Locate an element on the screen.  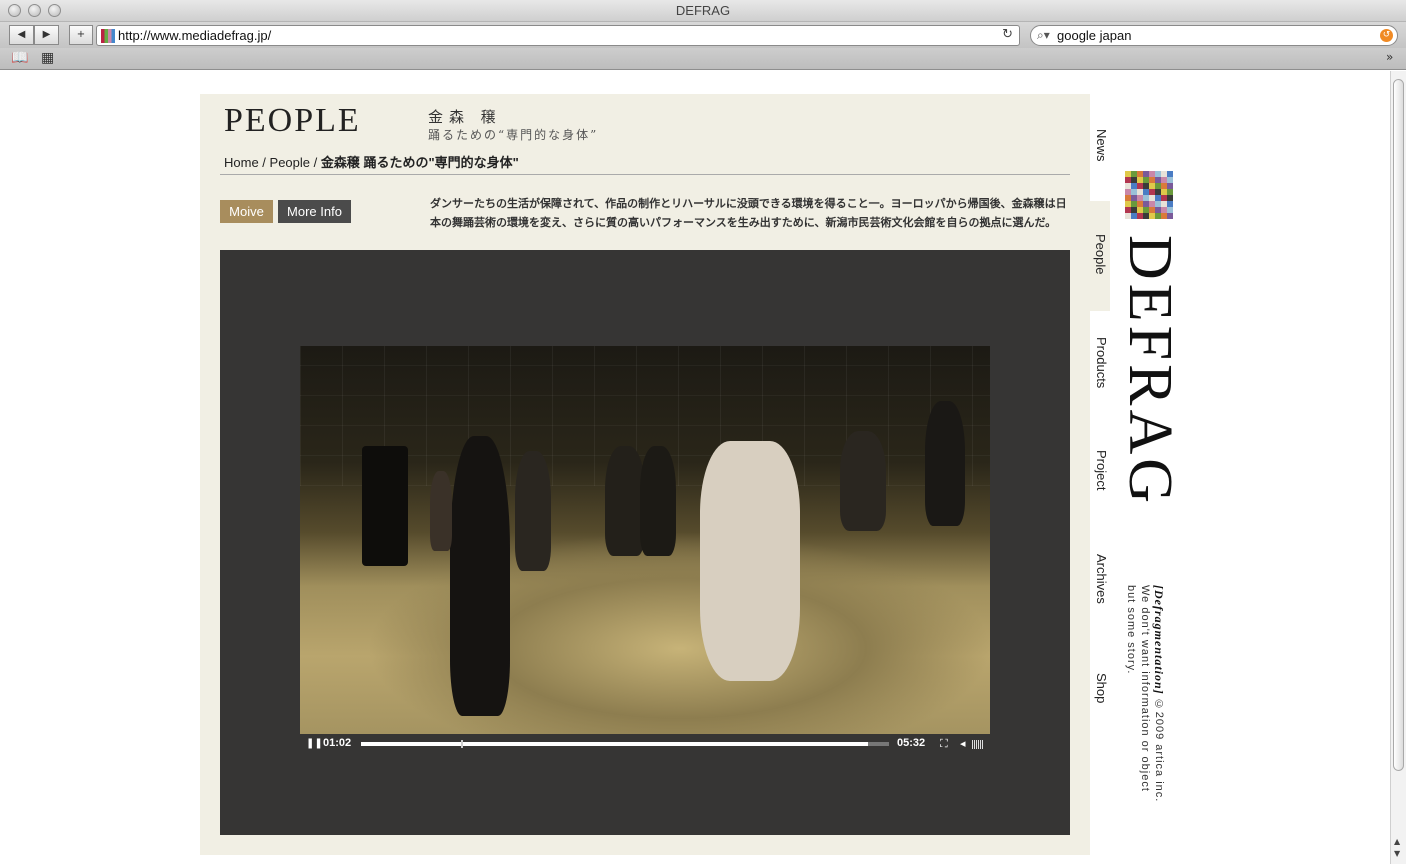
playhead is located at coordinates (462, 744).